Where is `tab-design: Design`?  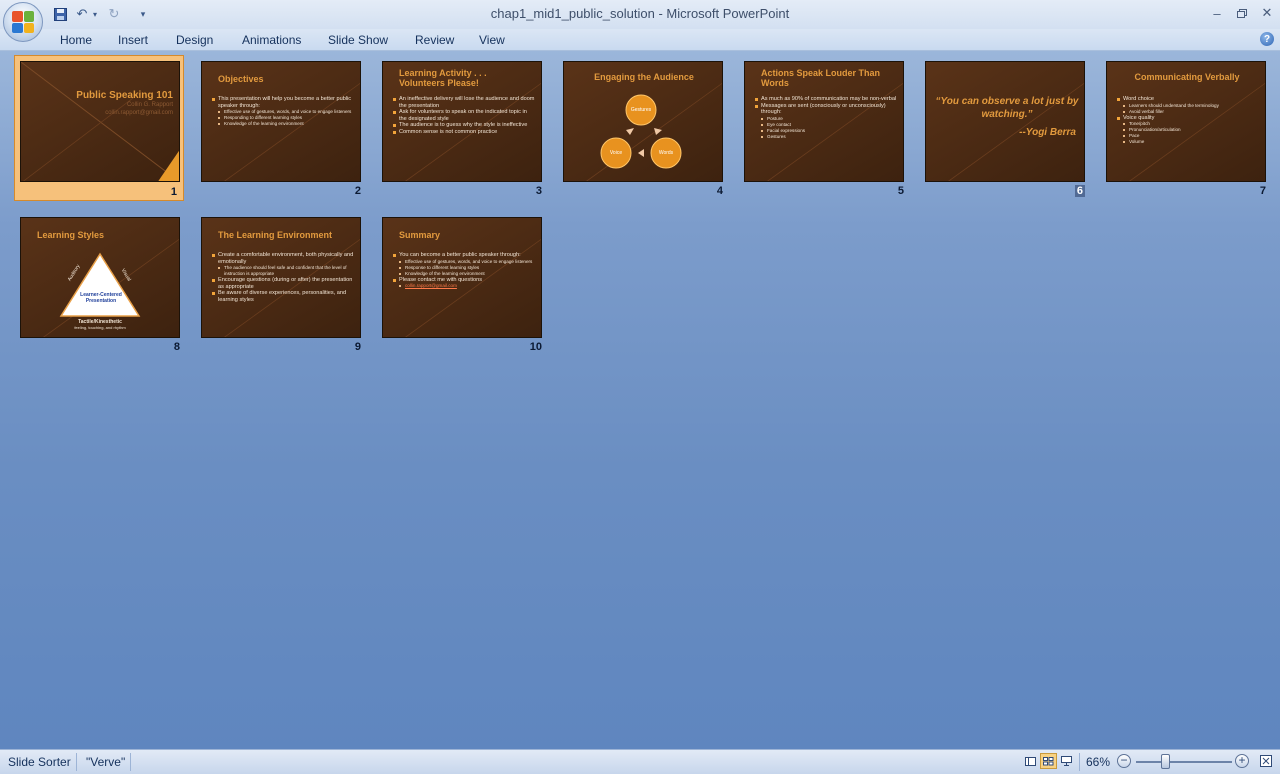 tab-design: Design is located at coordinates (194, 40).